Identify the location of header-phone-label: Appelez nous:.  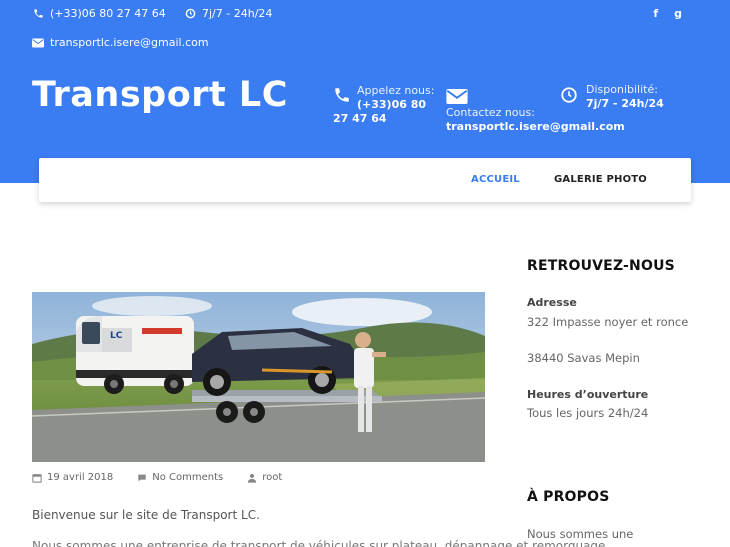
(396, 90).